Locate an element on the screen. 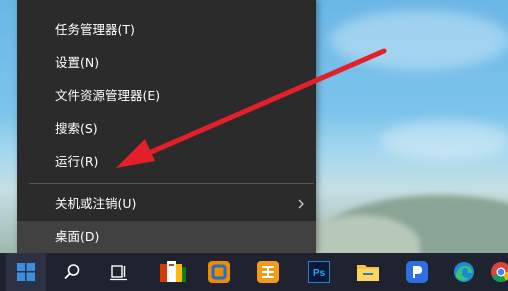 This screenshot has width=508, height=291. taskbar-app-chrome is located at coordinates (499, 272).